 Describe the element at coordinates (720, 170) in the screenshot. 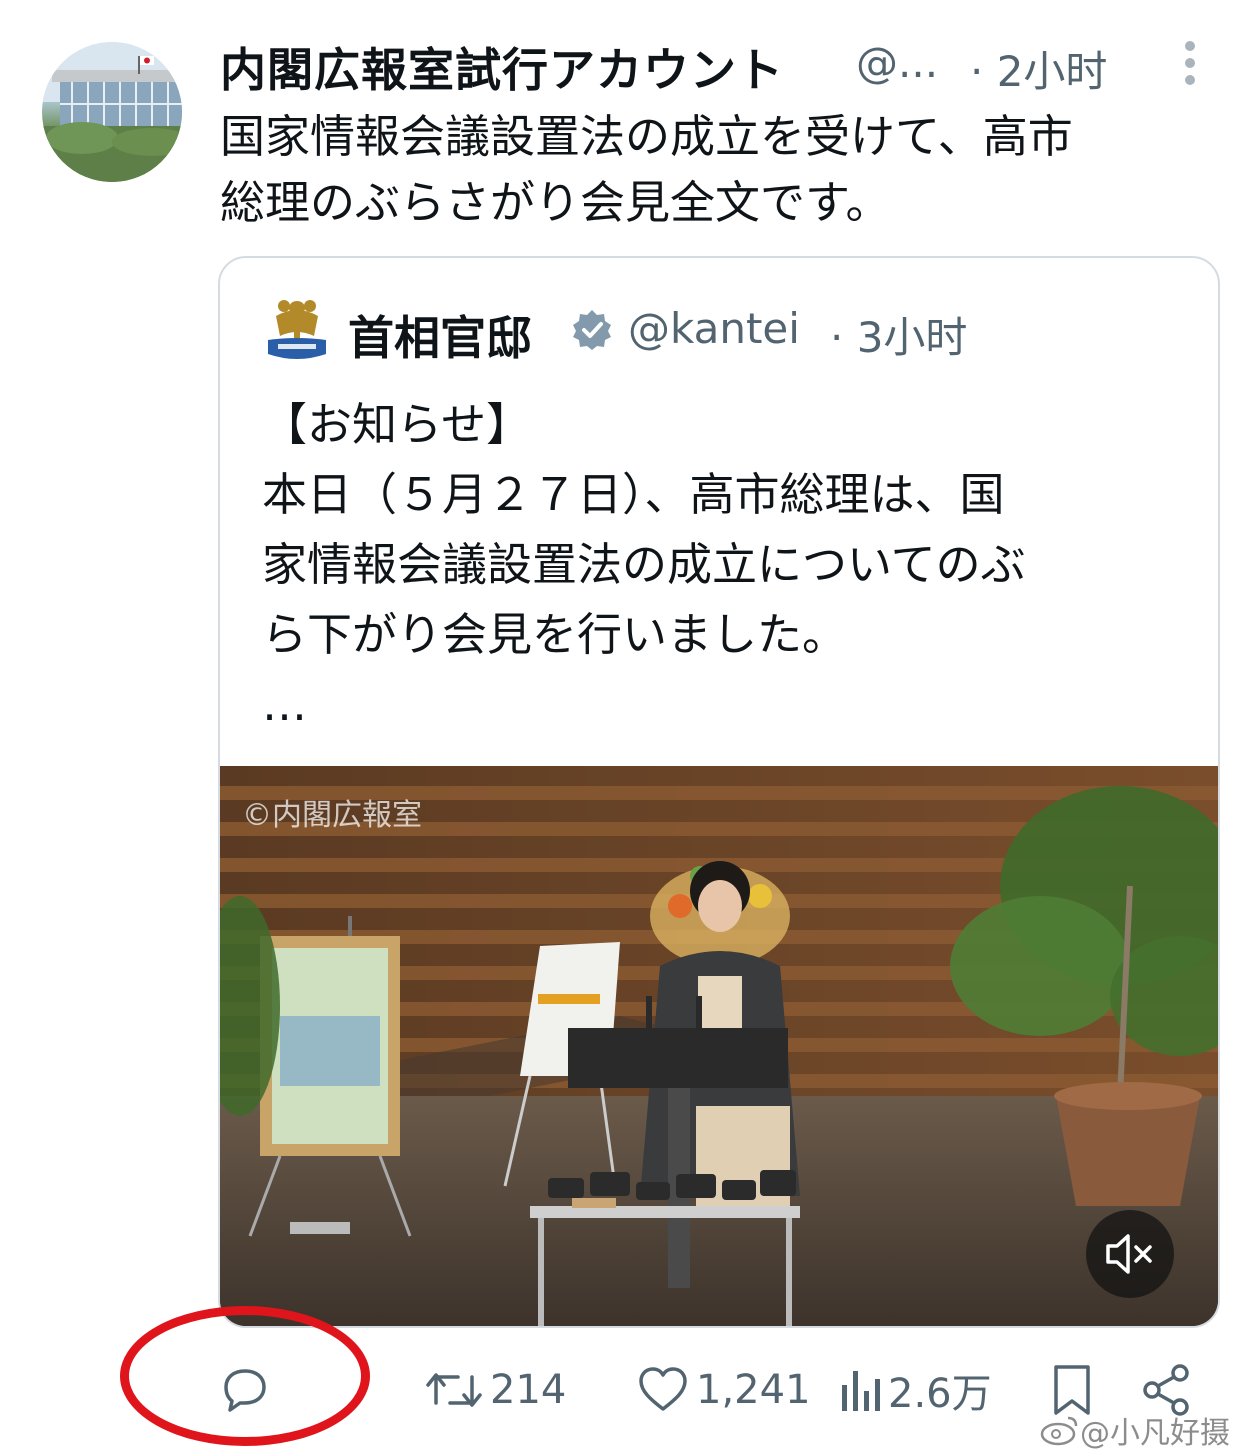

I see `post-text: 国家情報会議設置法の成立を受けて、高市 総理のぶらさがり会見全文です。` at that location.